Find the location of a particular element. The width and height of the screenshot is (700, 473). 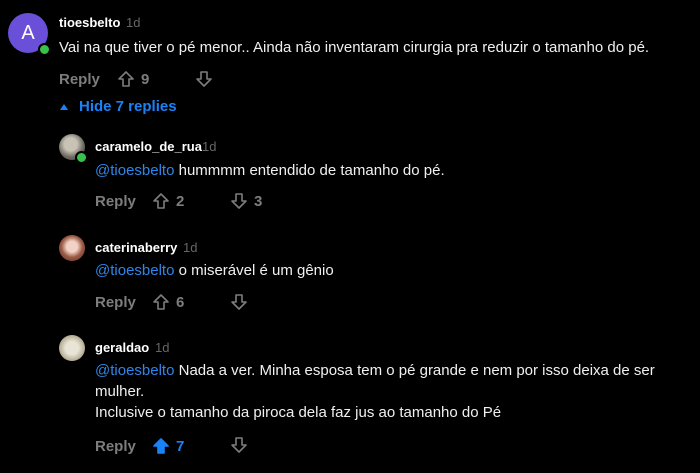

upvote-button: 9 is located at coordinates (133, 79).